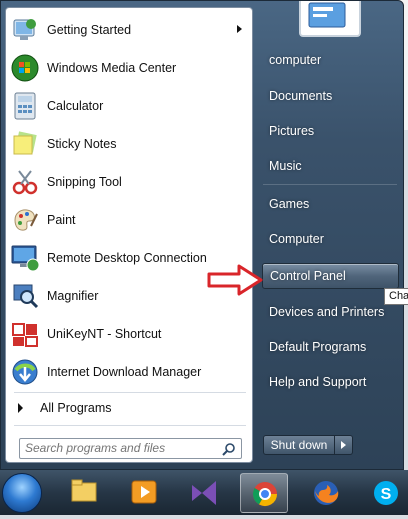  I want to click on program-label: Windows Media Center, so click(112, 67).